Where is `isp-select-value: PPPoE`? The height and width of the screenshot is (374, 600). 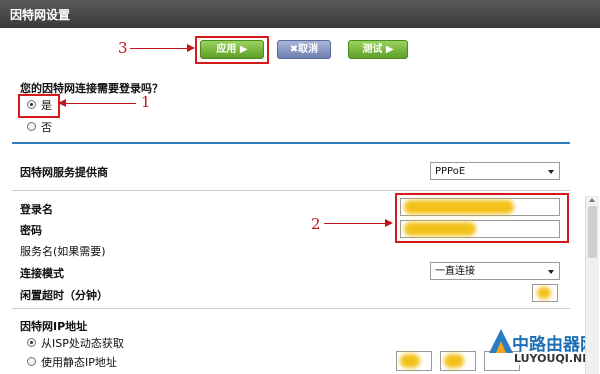 isp-select-value: PPPoE is located at coordinates (450, 171).